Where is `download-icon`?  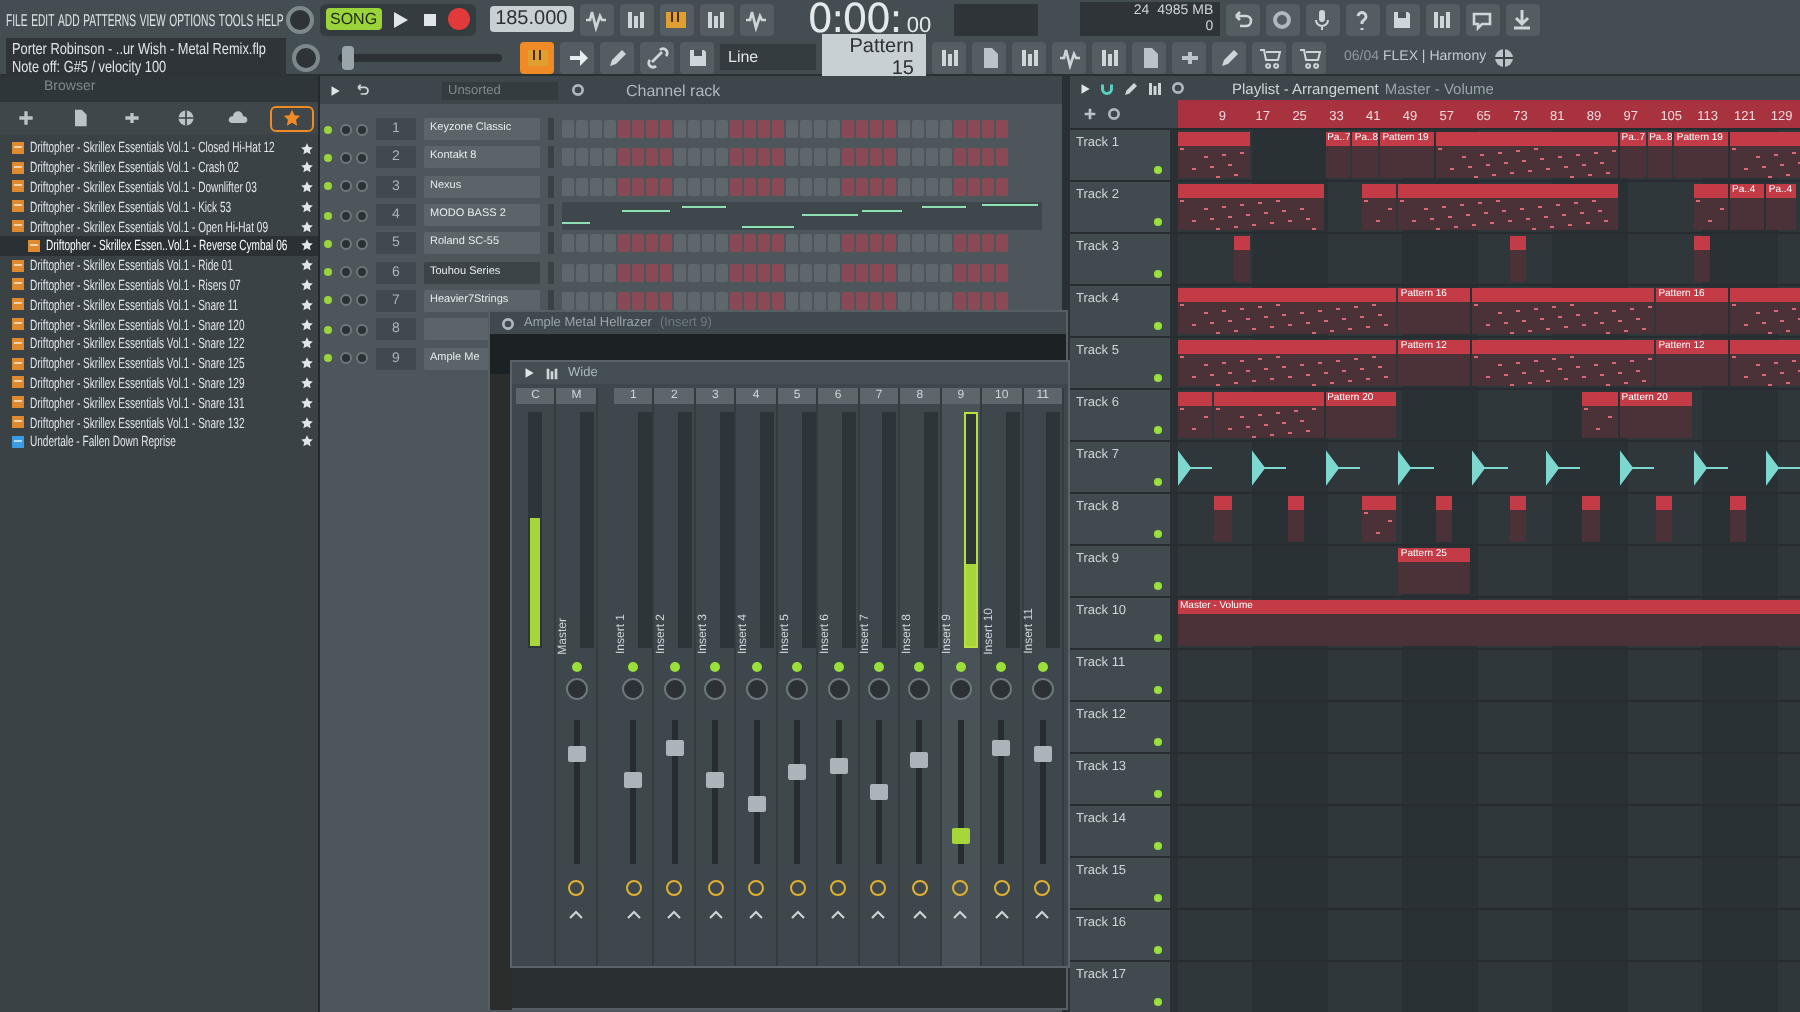
download-icon is located at coordinates (1522, 19).